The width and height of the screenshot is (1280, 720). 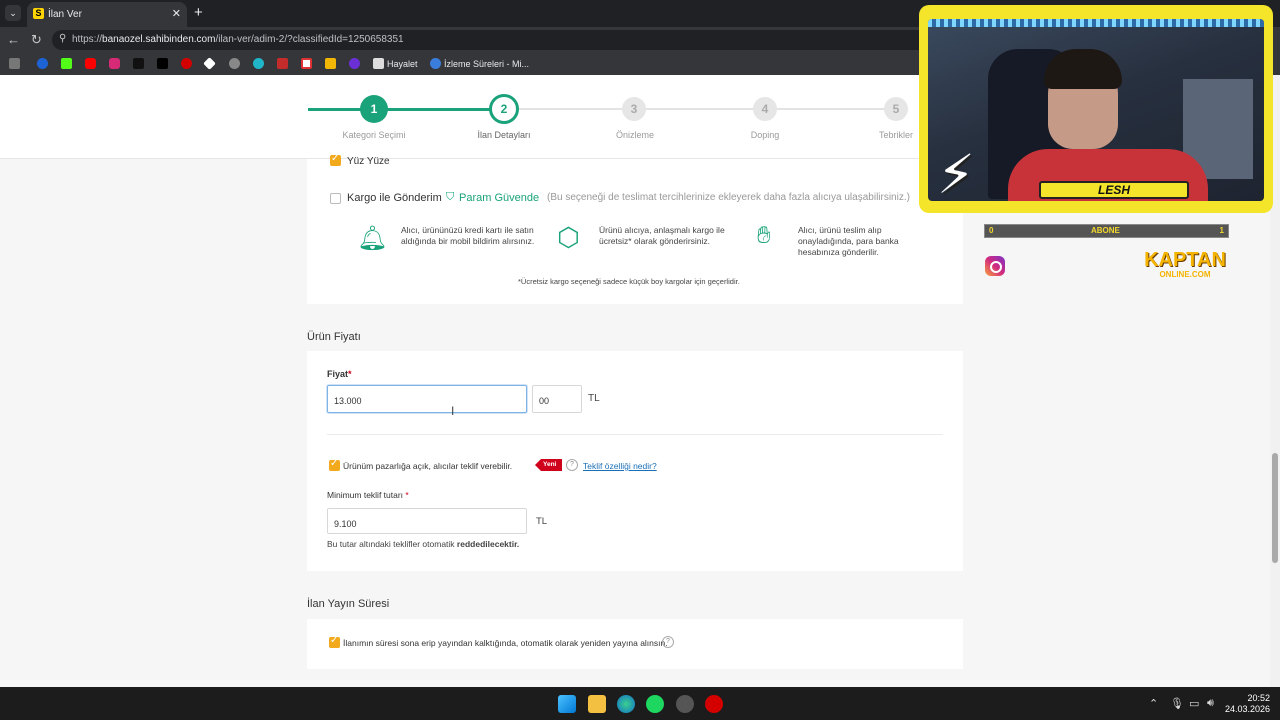 What do you see at coordinates (620, 466) in the screenshot?
I see `offer-info-link: Teklif özelliği nedir?` at bounding box center [620, 466].